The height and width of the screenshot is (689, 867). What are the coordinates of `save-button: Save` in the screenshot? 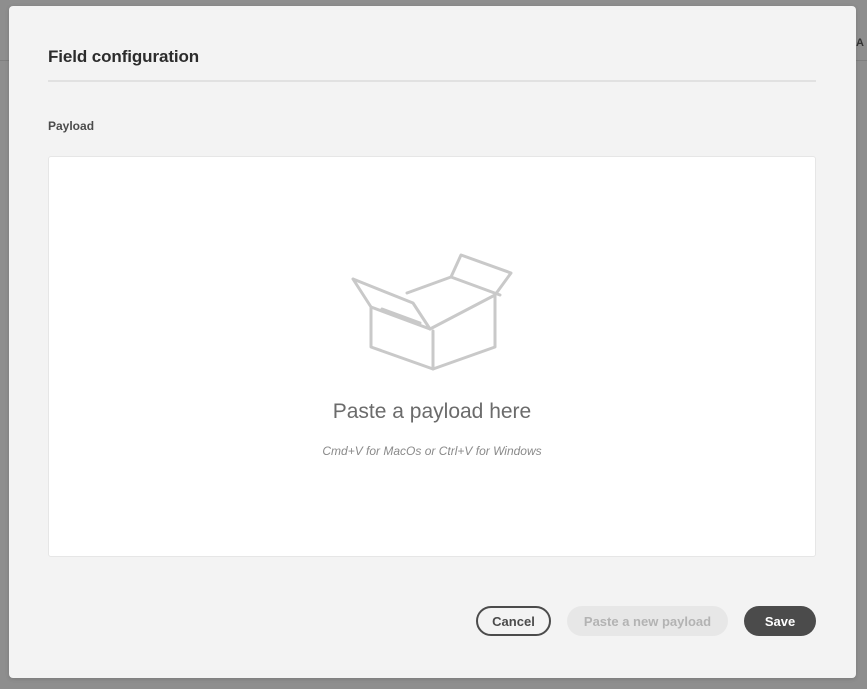 It's located at (780, 621).